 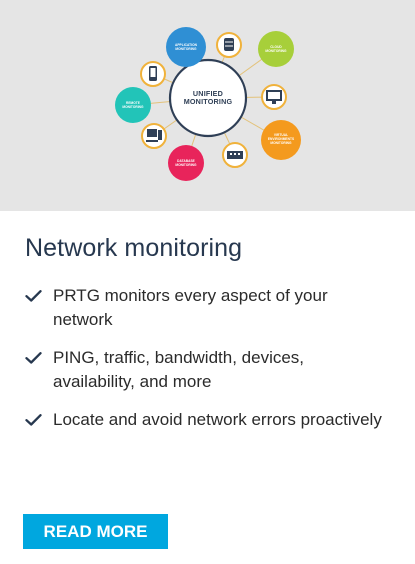 I want to click on database-server-icon, so click(x=229, y=45).